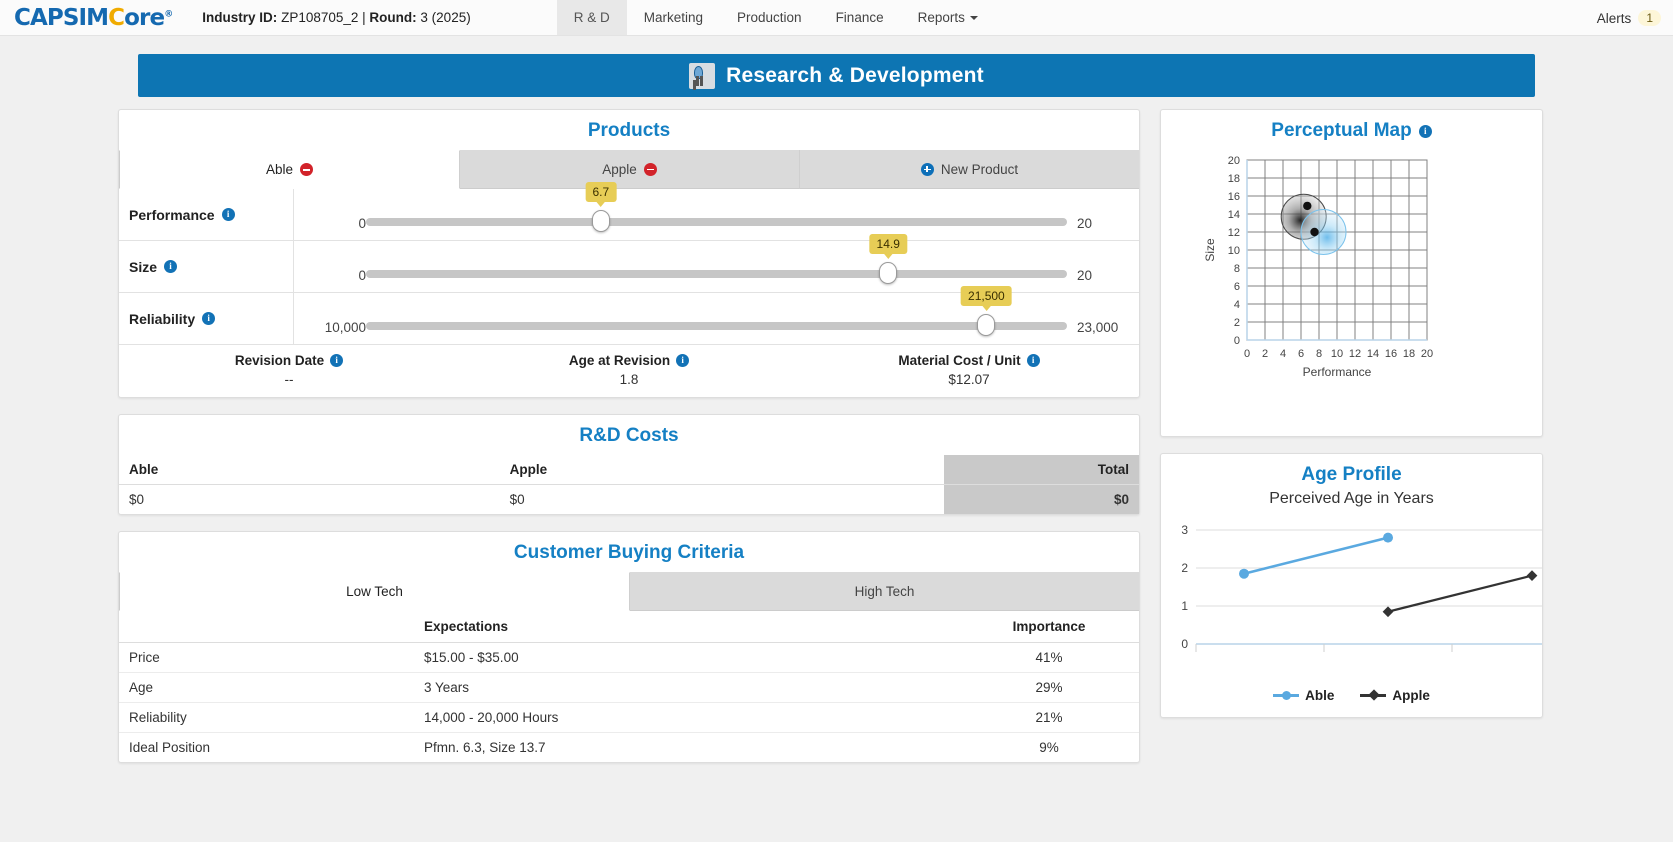  Describe the element at coordinates (629, 130) in the screenshot. I see `products-title: Products` at that location.